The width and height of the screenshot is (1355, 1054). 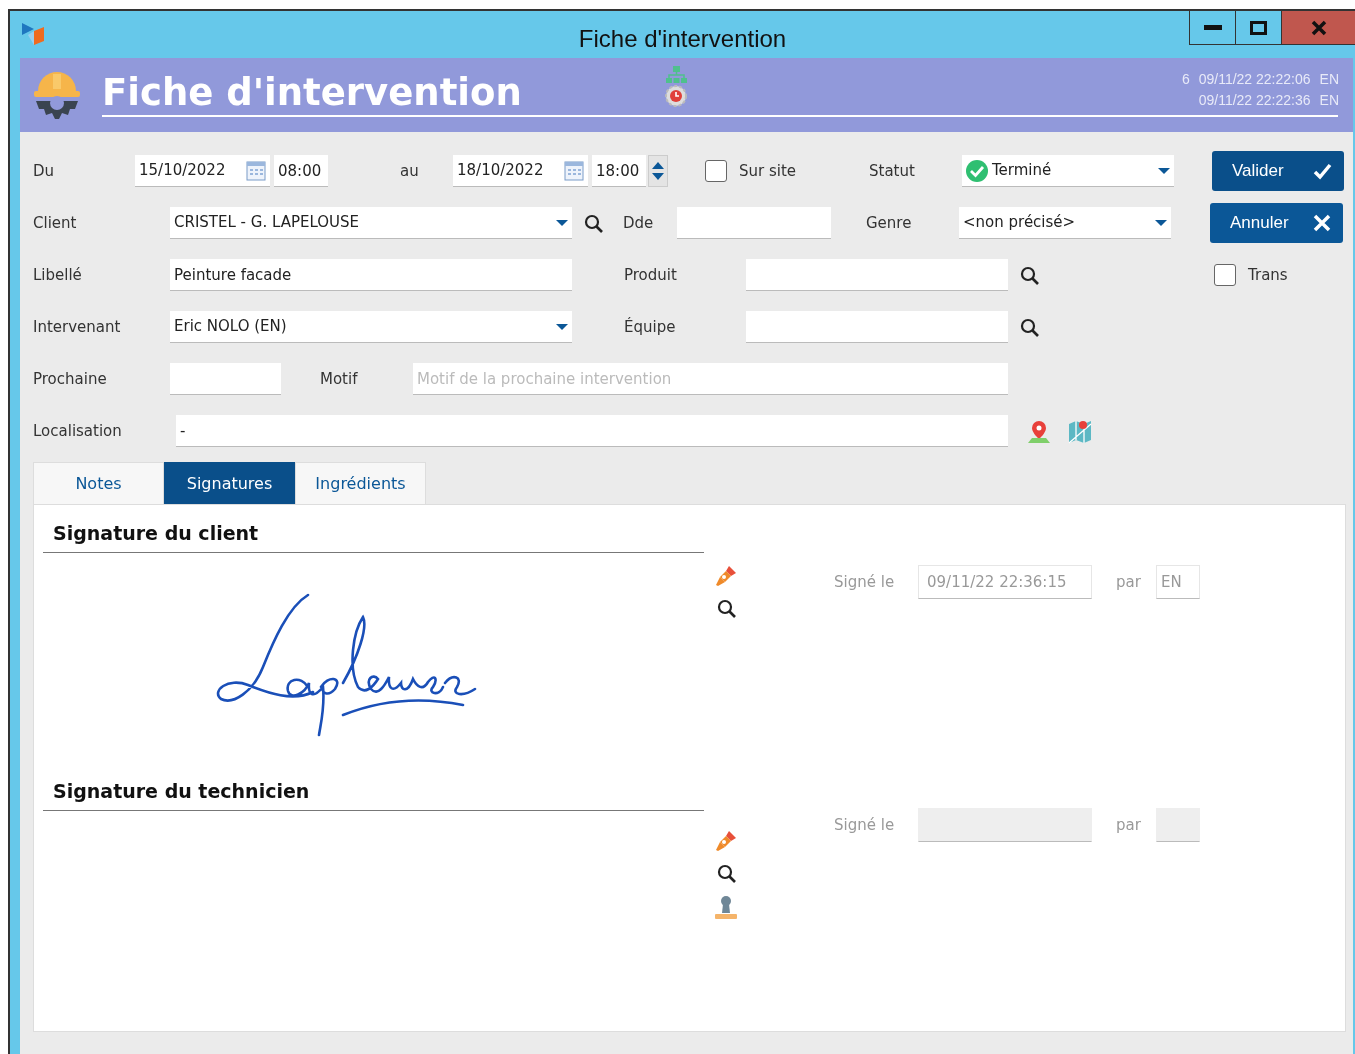 I want to click on close-button, so click(x=1318, y=28).